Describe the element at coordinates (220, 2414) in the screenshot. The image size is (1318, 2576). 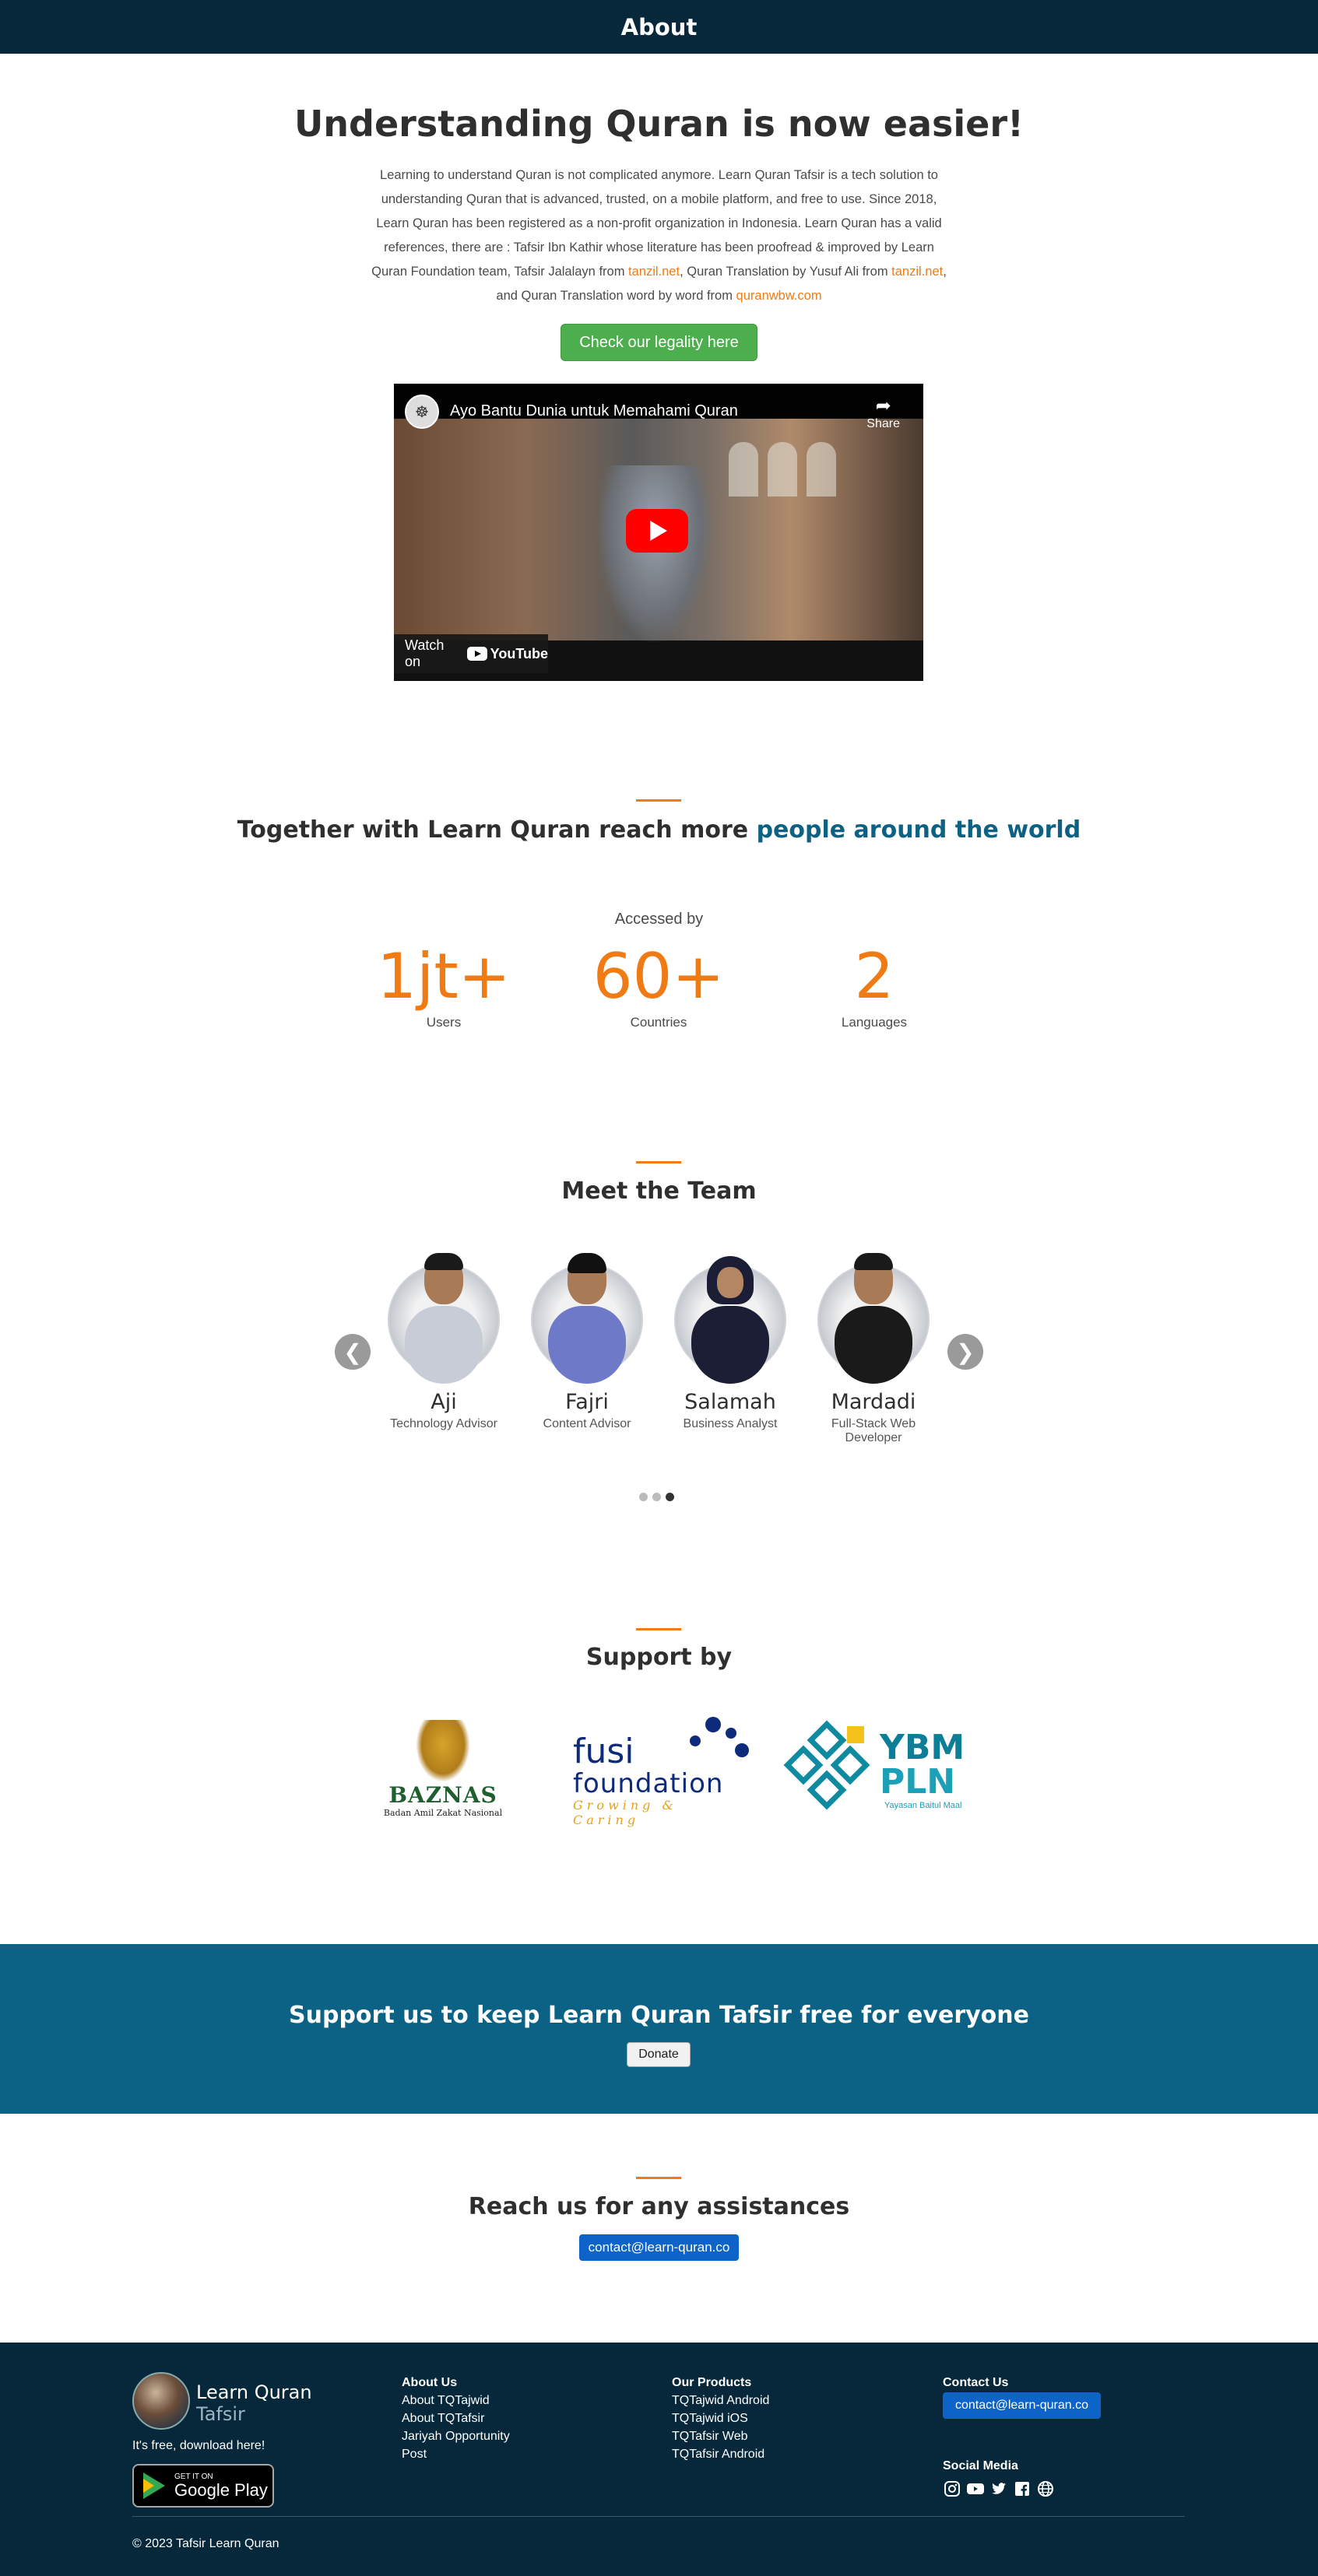
I see `brand-subname: Tafsir` at that location.